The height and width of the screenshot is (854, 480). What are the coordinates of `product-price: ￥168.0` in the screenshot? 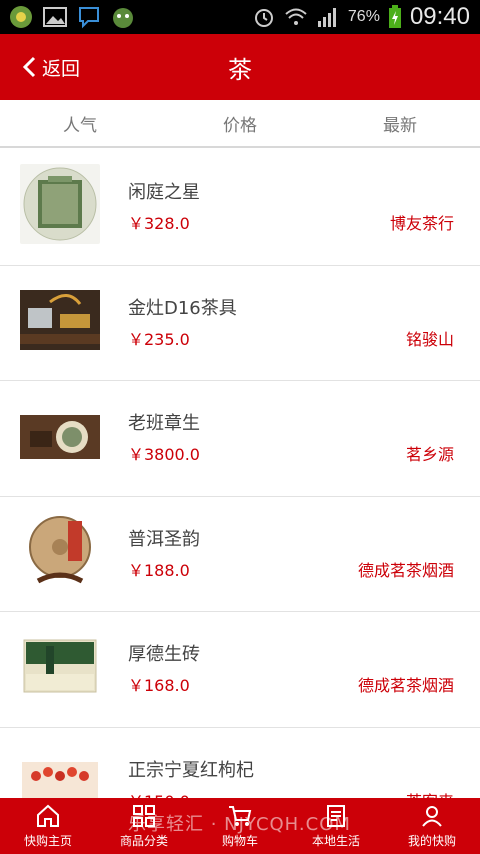 It's located at (159, 685).